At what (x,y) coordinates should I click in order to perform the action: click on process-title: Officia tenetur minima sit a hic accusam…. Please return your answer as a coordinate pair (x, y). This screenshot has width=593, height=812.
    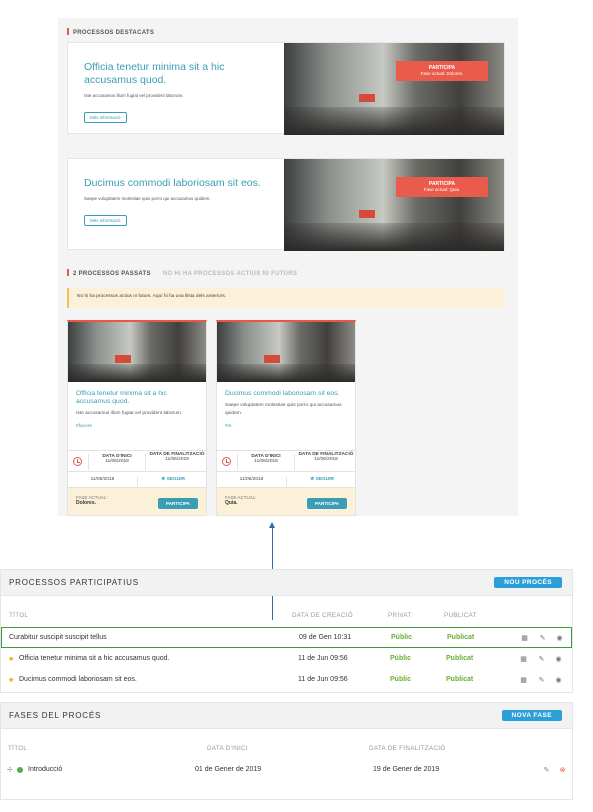
    Looking at the image, I should click on (94, 658).